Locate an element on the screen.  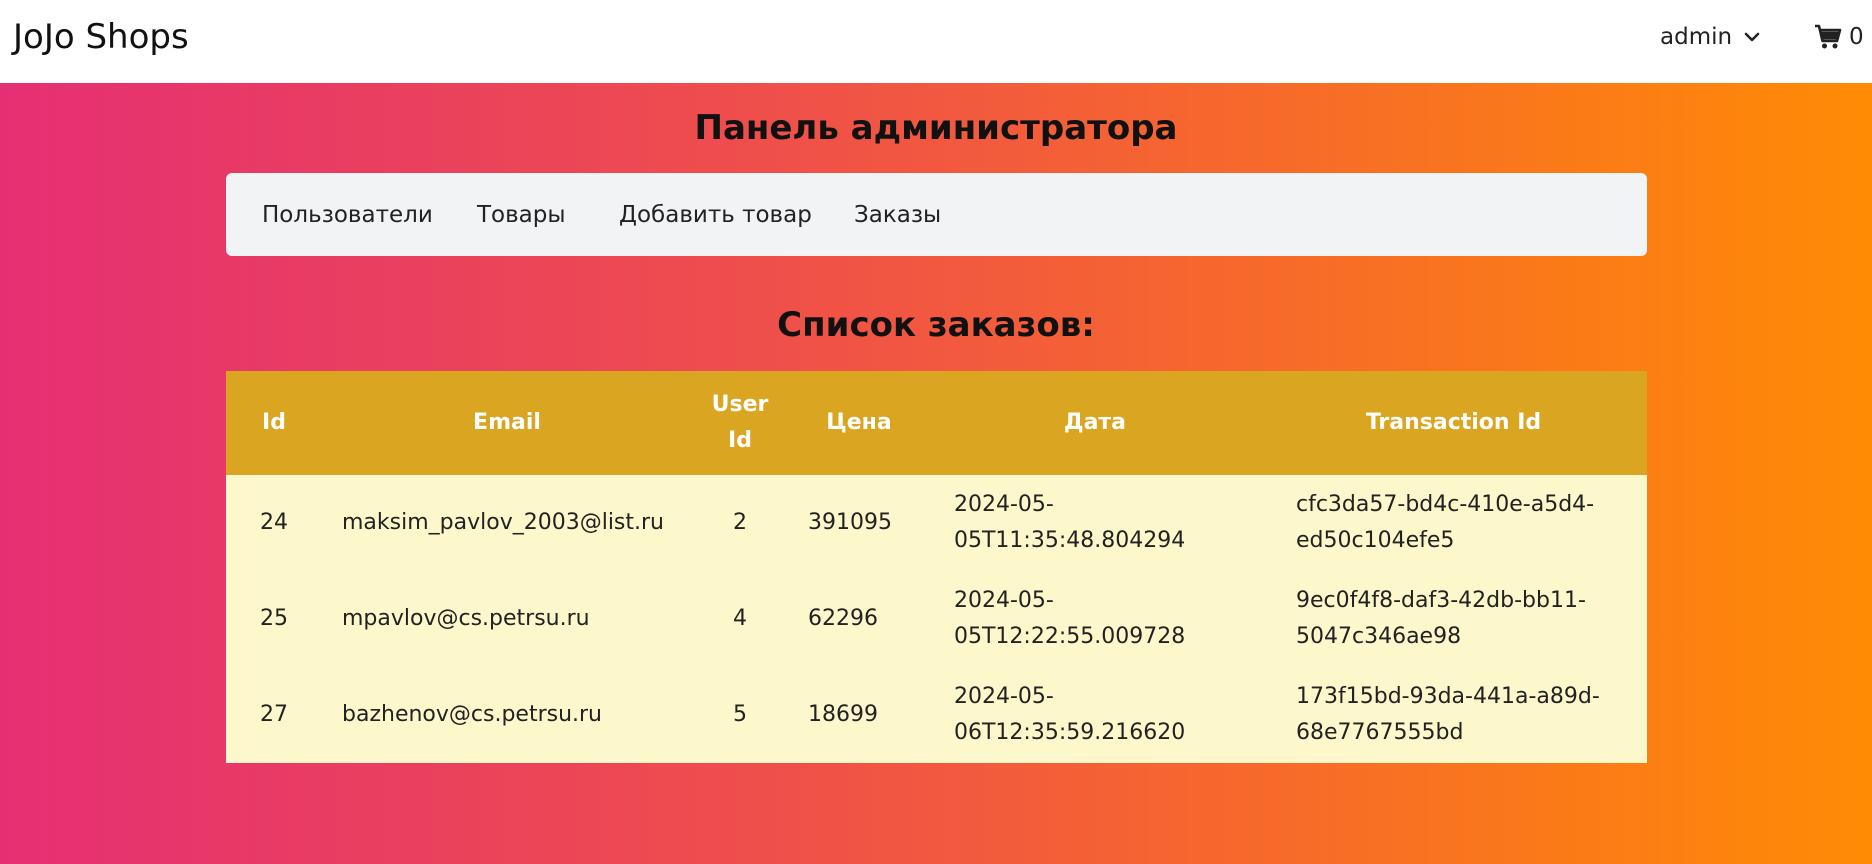
order-price-cell: 62296 is located at coordinates (859, 619).